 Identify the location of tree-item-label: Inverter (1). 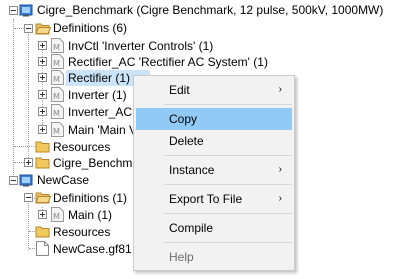
(97, 95).